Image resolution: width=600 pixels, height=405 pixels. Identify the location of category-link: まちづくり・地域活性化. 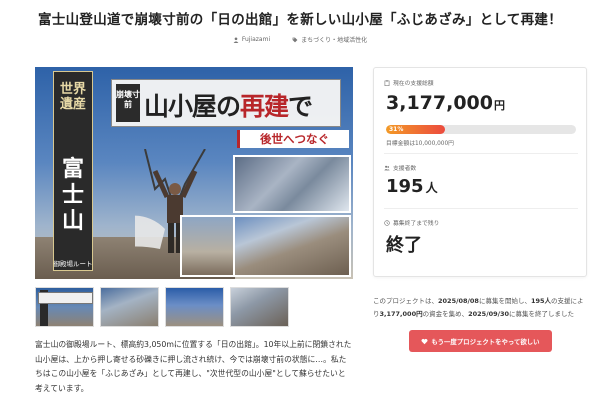
(329, 39).